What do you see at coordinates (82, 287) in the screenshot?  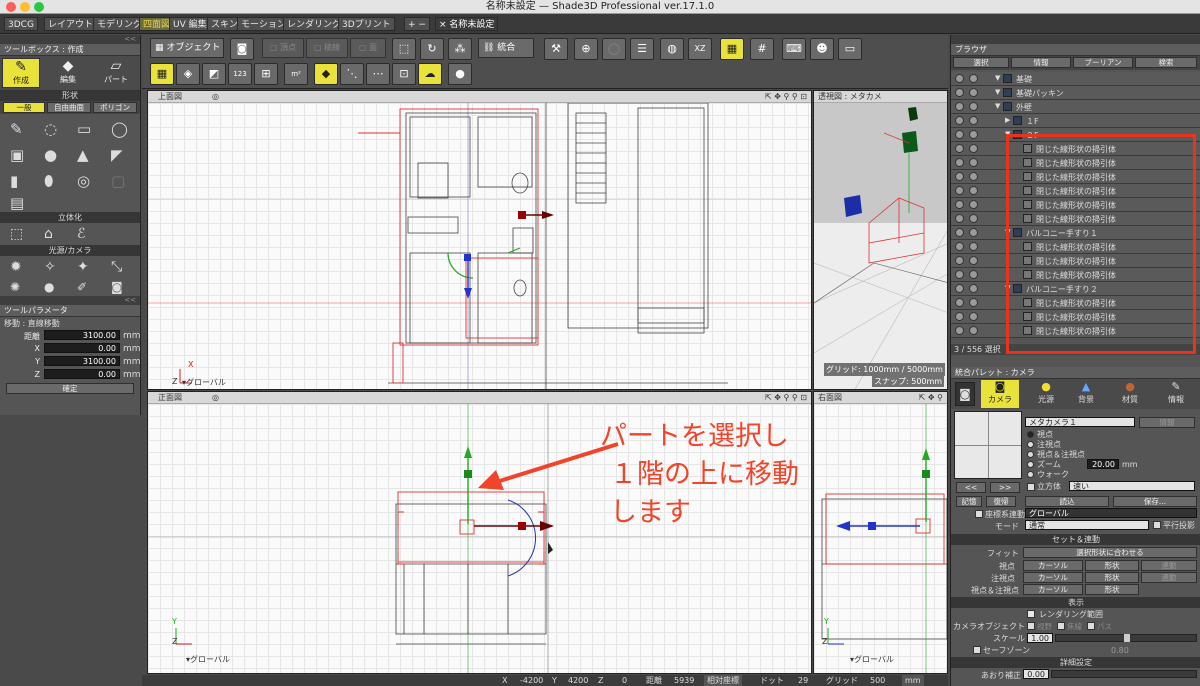 I see `fog-icon: ✐` at bounding box center [82, 287].